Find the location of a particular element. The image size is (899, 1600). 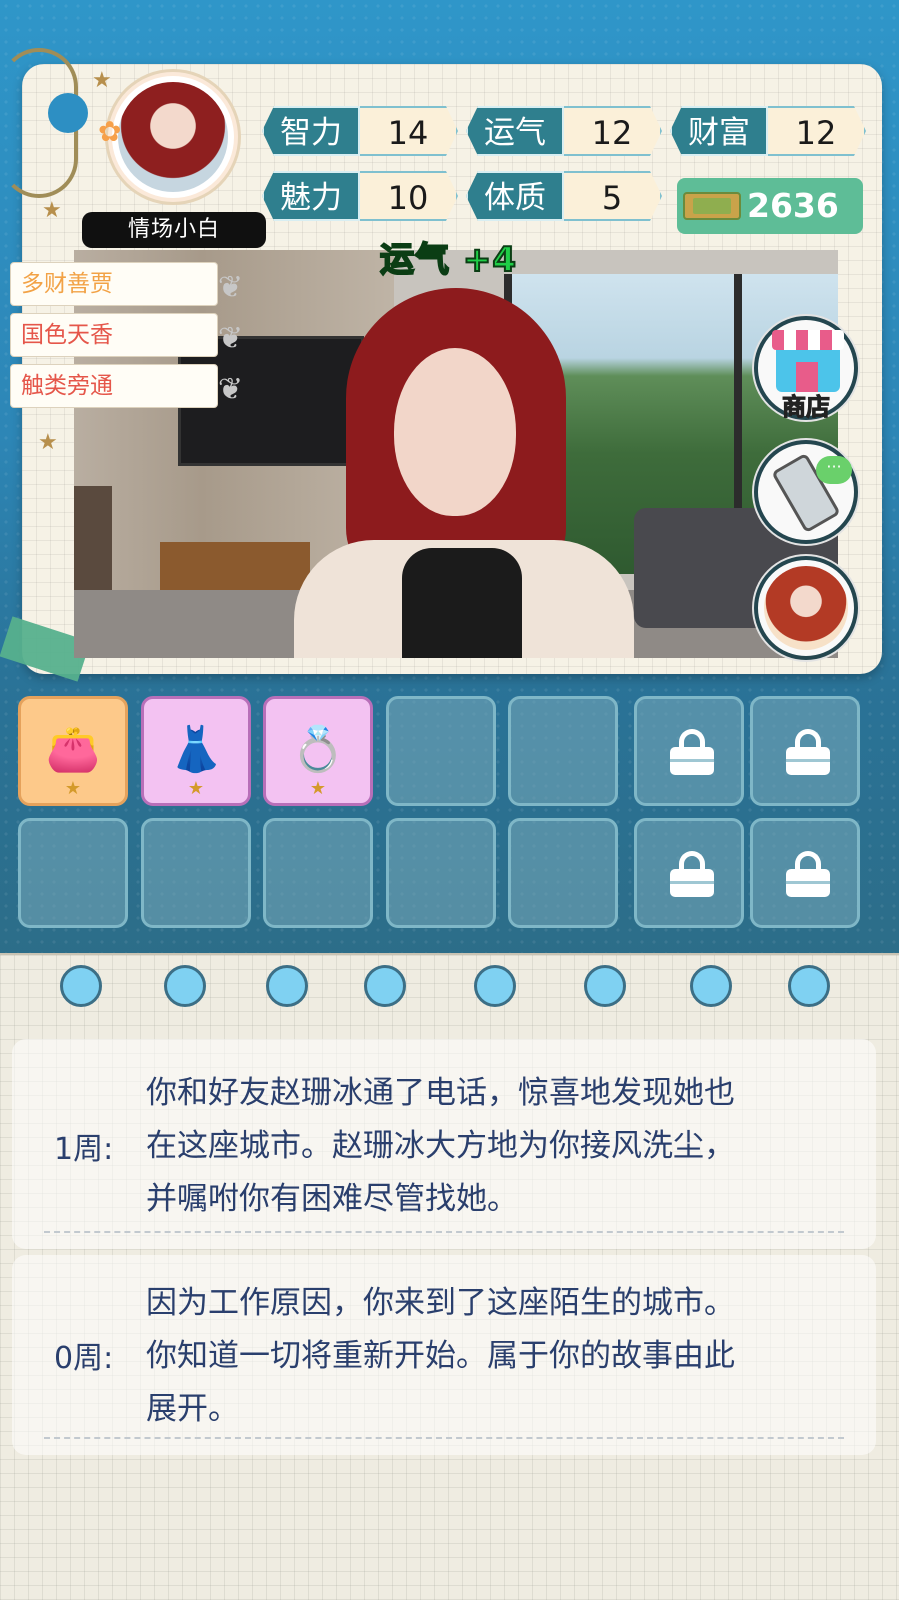

trait-tag: 多财善贾 ❦ is located at coordinates (126, 284).